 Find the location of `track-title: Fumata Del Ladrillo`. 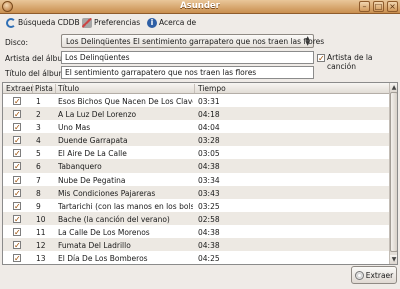

track-title: Fumata Del Ladrillo is located at coordinates (125, 245).